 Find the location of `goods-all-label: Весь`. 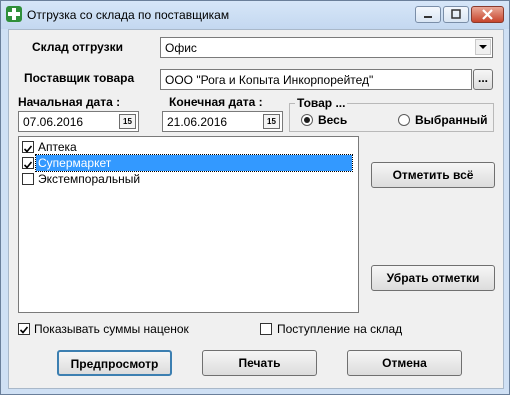

goods-all-label: Весь is located at coordinates (332, 120).